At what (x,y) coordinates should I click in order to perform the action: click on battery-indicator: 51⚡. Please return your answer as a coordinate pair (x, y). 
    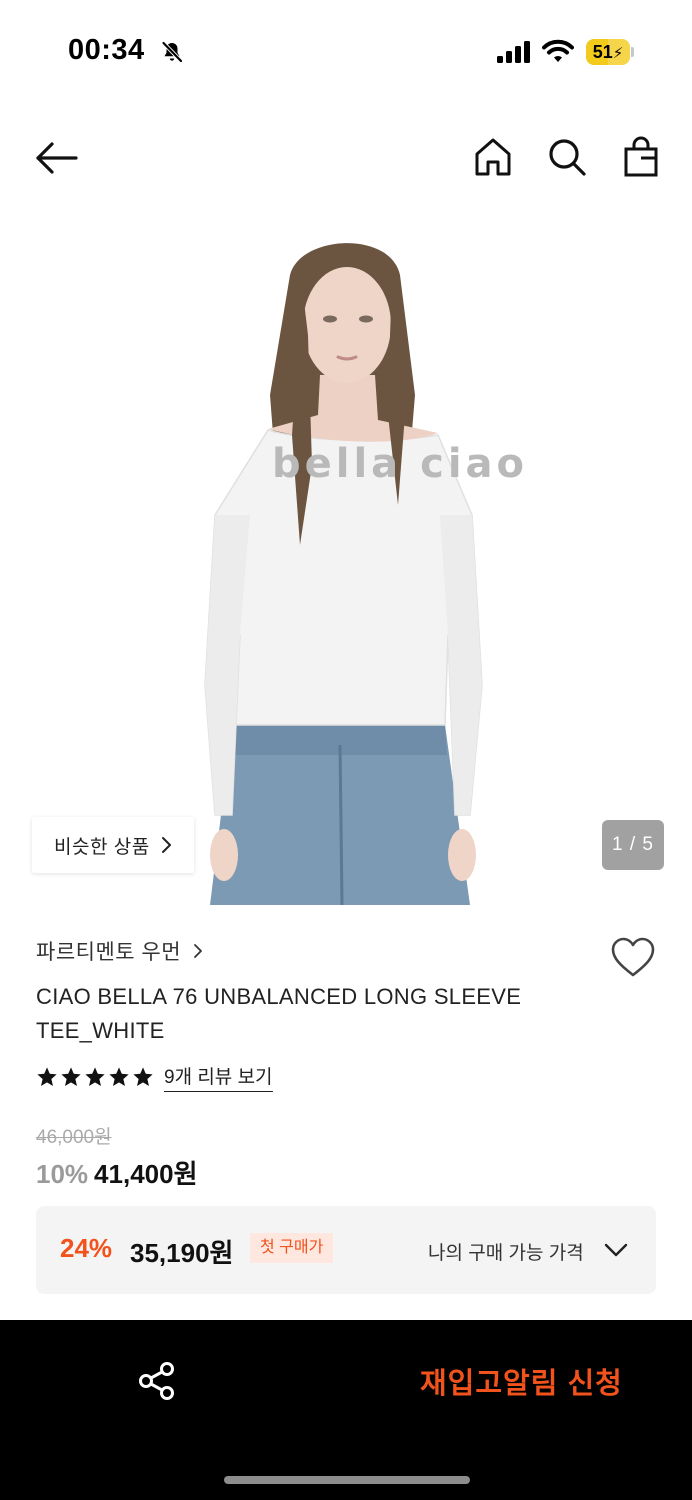
    Looking at the image, I should click on (610, 52).